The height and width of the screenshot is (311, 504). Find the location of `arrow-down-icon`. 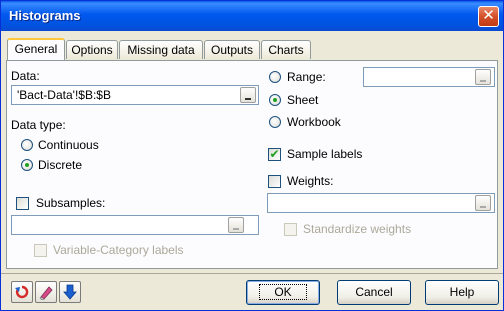

arrow-down-icon is located at coordinates (70, 292).